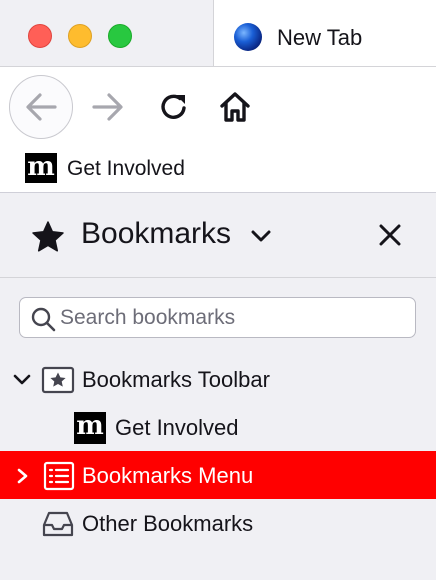 Image resolution: width=436 pixels, height=580 pixels. What do you see at coordinates (126, 169) in the screenshot?
I see `bookmark-get-involved: Get Involved` at bounding box center [126, 169].